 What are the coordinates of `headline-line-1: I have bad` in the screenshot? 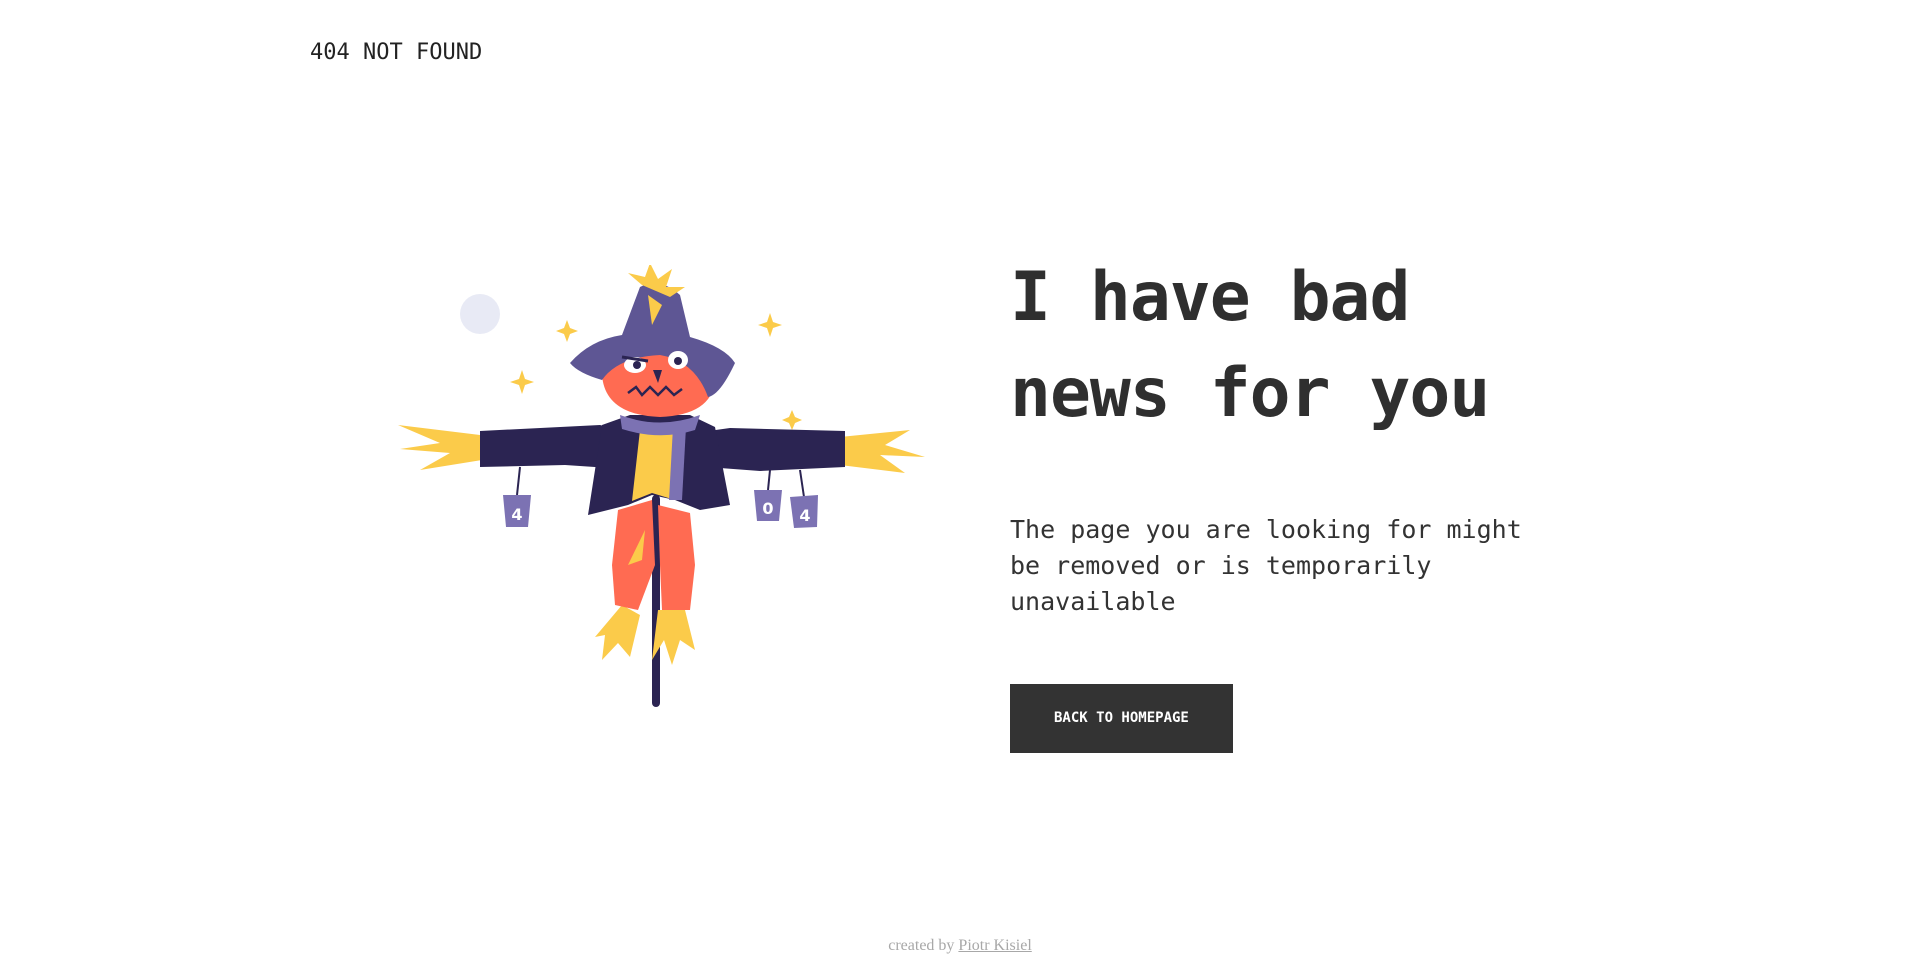 It's located at (1210, 297).